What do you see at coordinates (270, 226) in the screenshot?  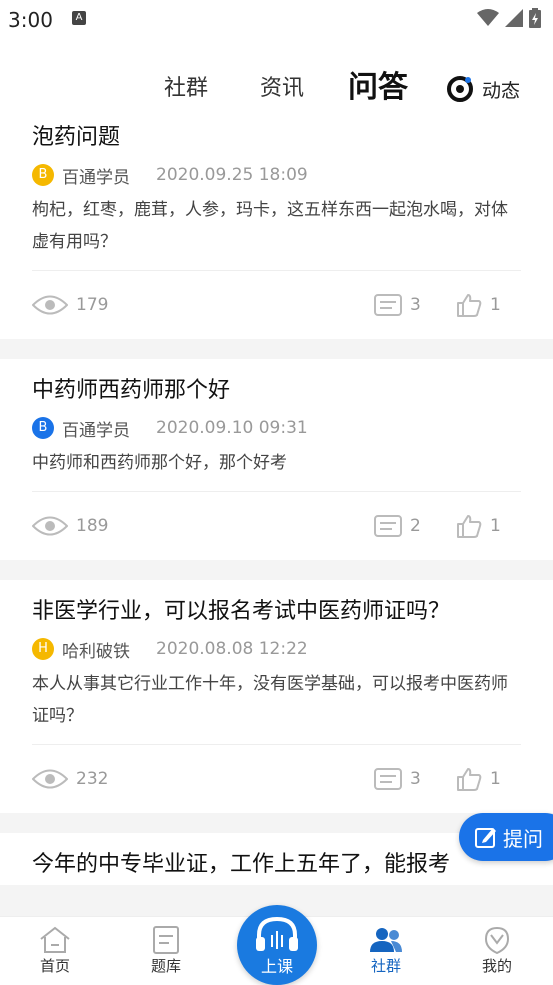 I see `post-body: 枸杞，红枣，鹿茸，人参，玛卡，这五样东西一起泡水喝，对体虚有用吗？` at bounding box center [270, 226].